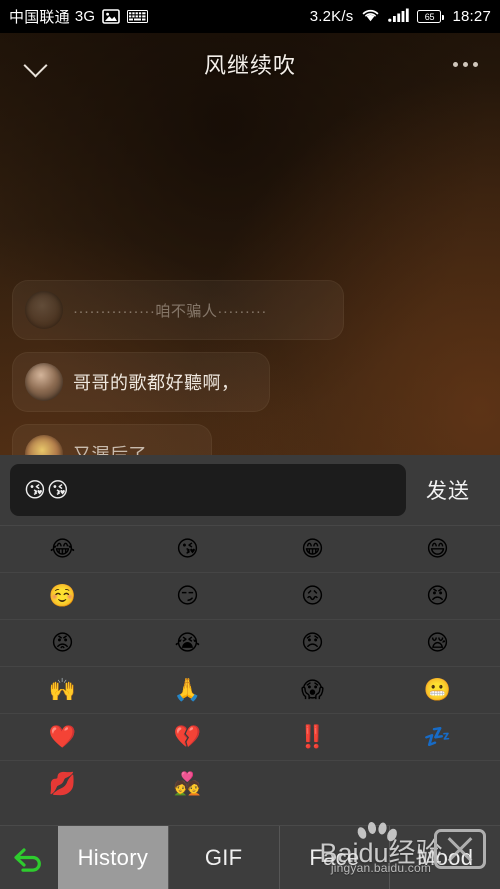 The height and width of the screenshot is (889, 500). I want to click on tab-face: Face, so click(334, 857).